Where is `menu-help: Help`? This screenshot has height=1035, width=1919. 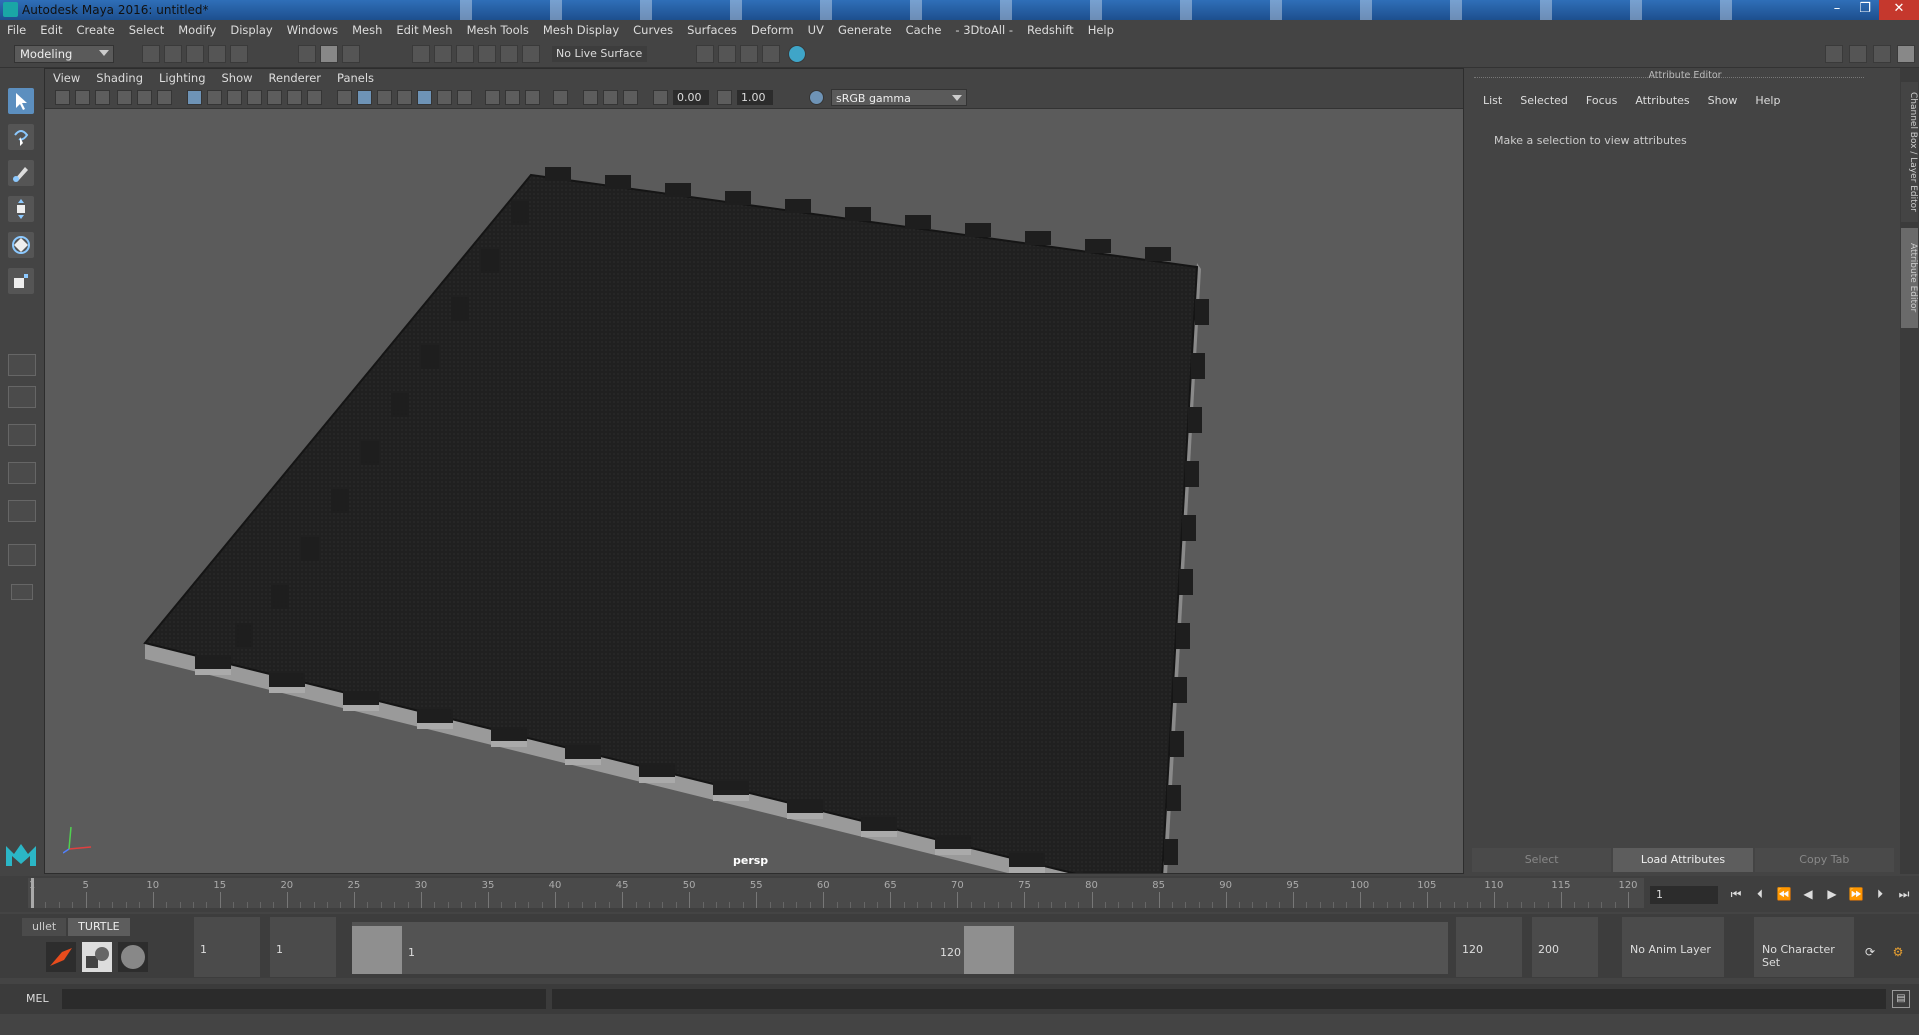
menu-help: Help is located at coordinates (1101, 30).